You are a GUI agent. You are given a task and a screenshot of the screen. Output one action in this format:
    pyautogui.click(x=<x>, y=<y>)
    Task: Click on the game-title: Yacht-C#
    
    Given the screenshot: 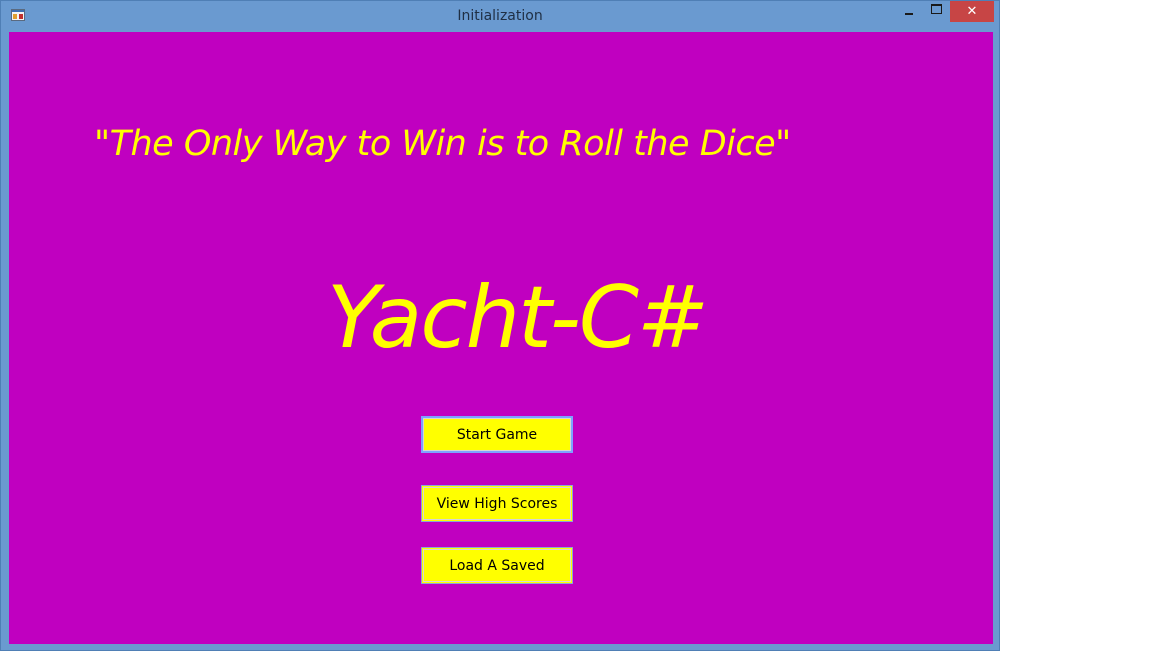 What is the action you would take?
    pyautogui.click(x=518, y=318)
    